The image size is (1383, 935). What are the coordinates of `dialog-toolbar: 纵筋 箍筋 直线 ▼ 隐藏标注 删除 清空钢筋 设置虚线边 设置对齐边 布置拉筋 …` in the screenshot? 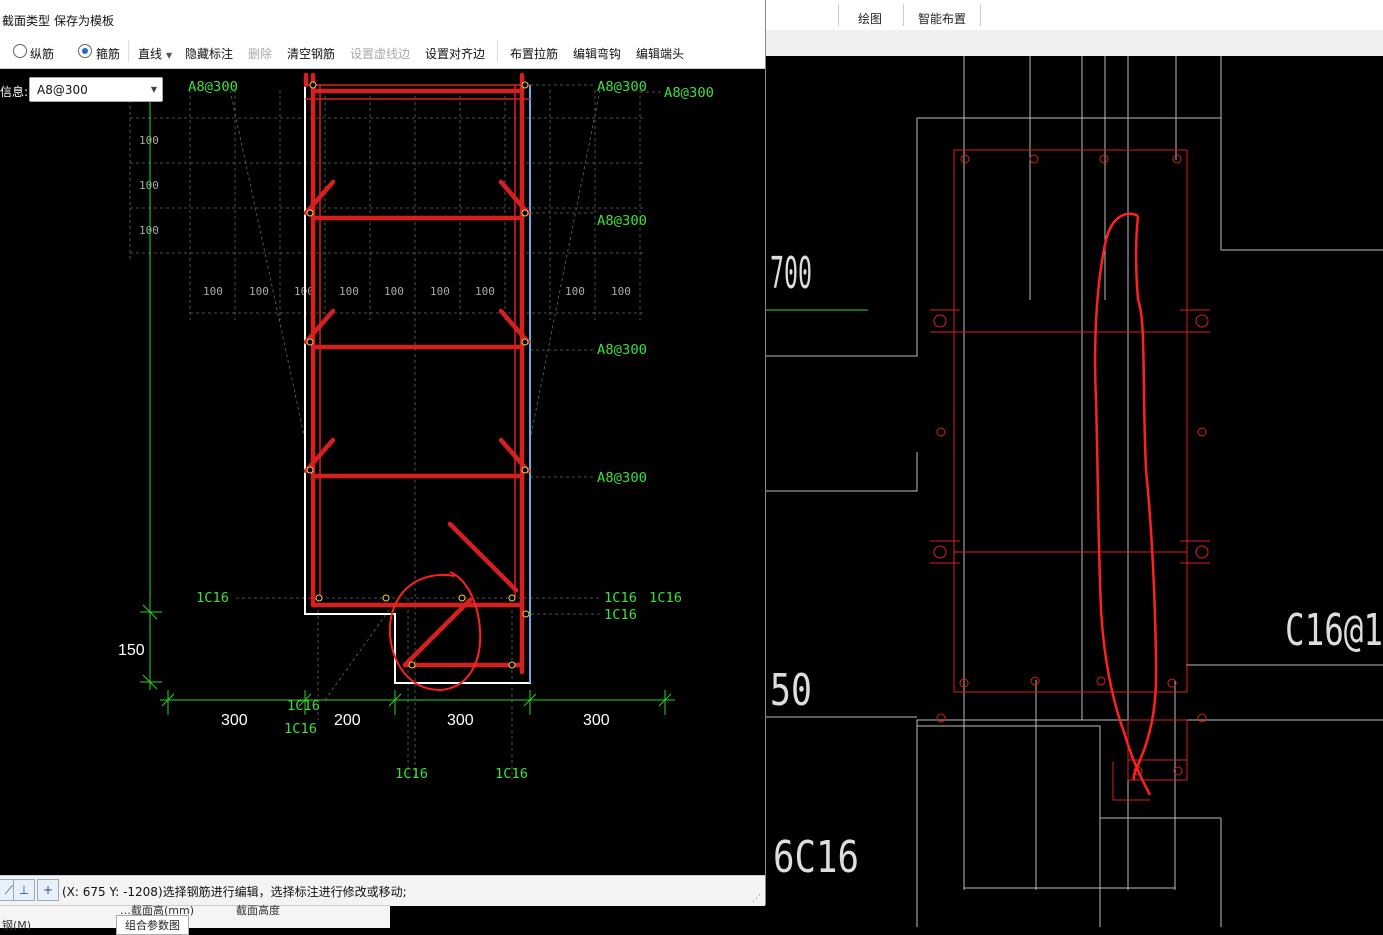 It's located at (382, 51).